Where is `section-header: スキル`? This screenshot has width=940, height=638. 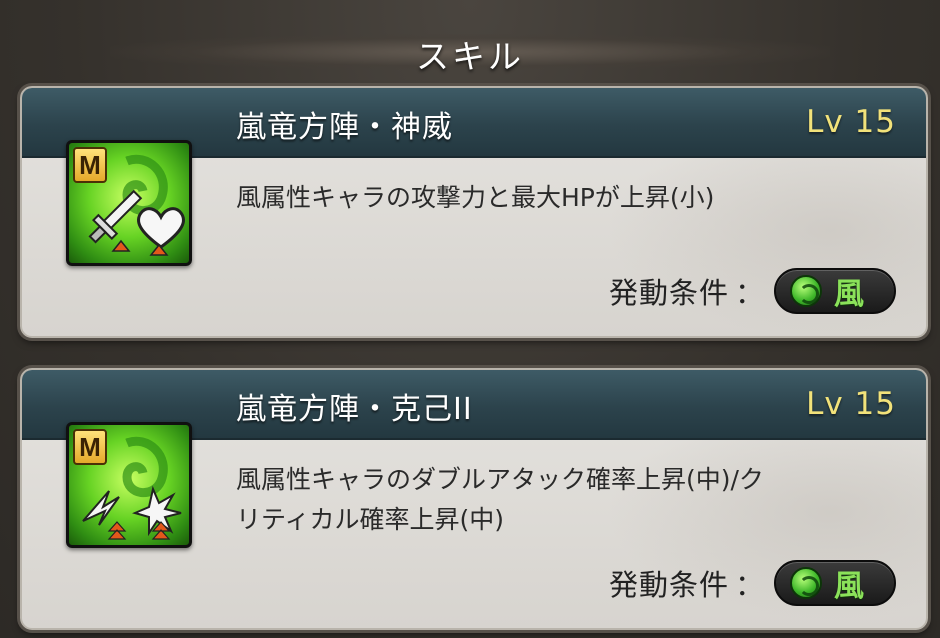 section-header: スキル is located at coordinates (470, 46).